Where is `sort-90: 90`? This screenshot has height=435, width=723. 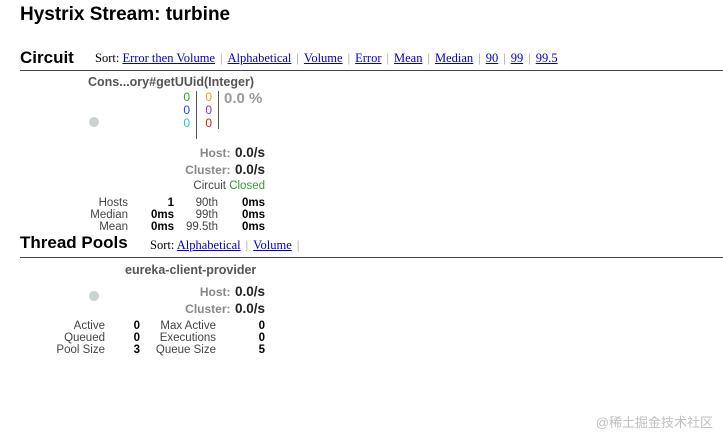
sort-90: 90 is located at coordinates (492, 58).